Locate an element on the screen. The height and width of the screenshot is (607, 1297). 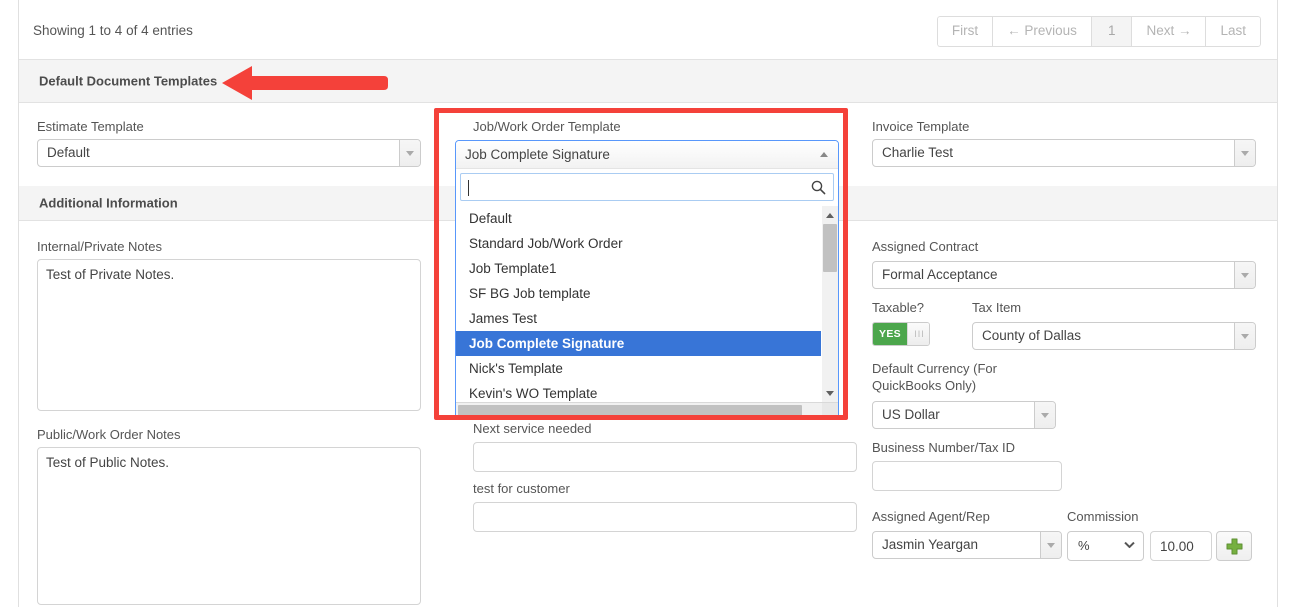
plus-icon is located at coordinates (1234, 546).